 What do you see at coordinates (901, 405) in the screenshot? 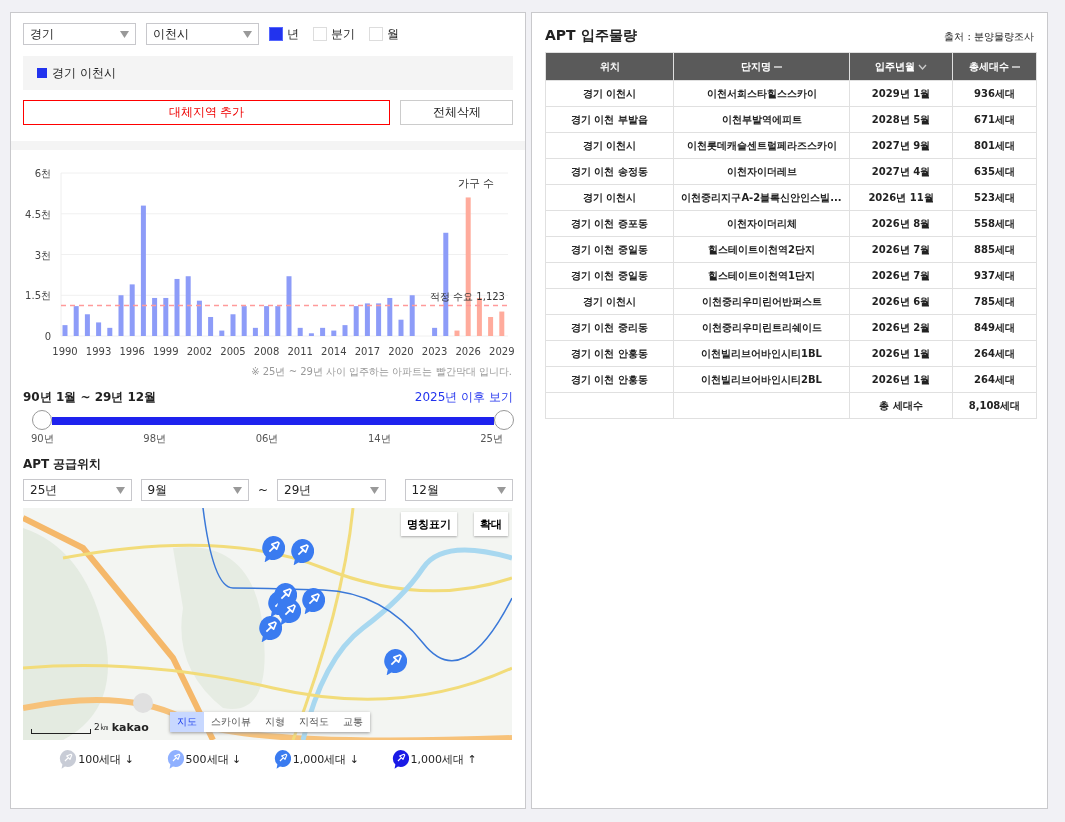
I see `total-label: 총 세대수` at bounding box center [901, 405].